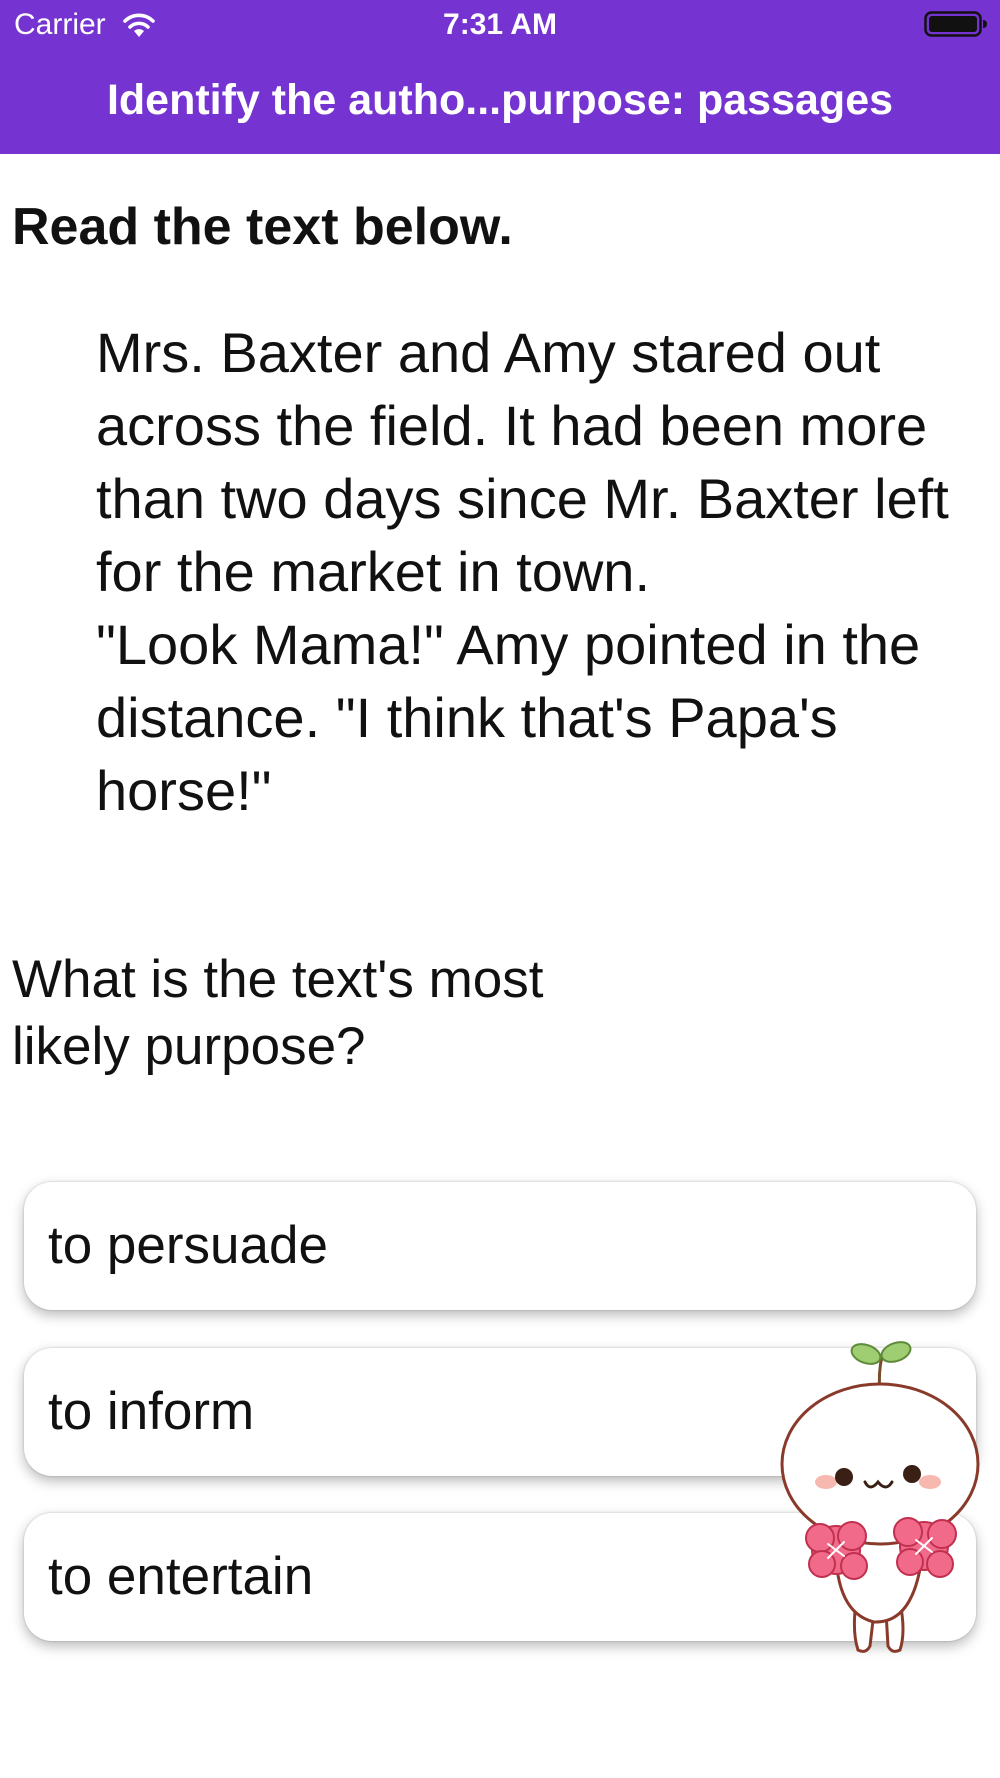  Describe the element at coordinates (188, 1245) in the screenshot. I see `answer-choice-label: to persuade` at that location.